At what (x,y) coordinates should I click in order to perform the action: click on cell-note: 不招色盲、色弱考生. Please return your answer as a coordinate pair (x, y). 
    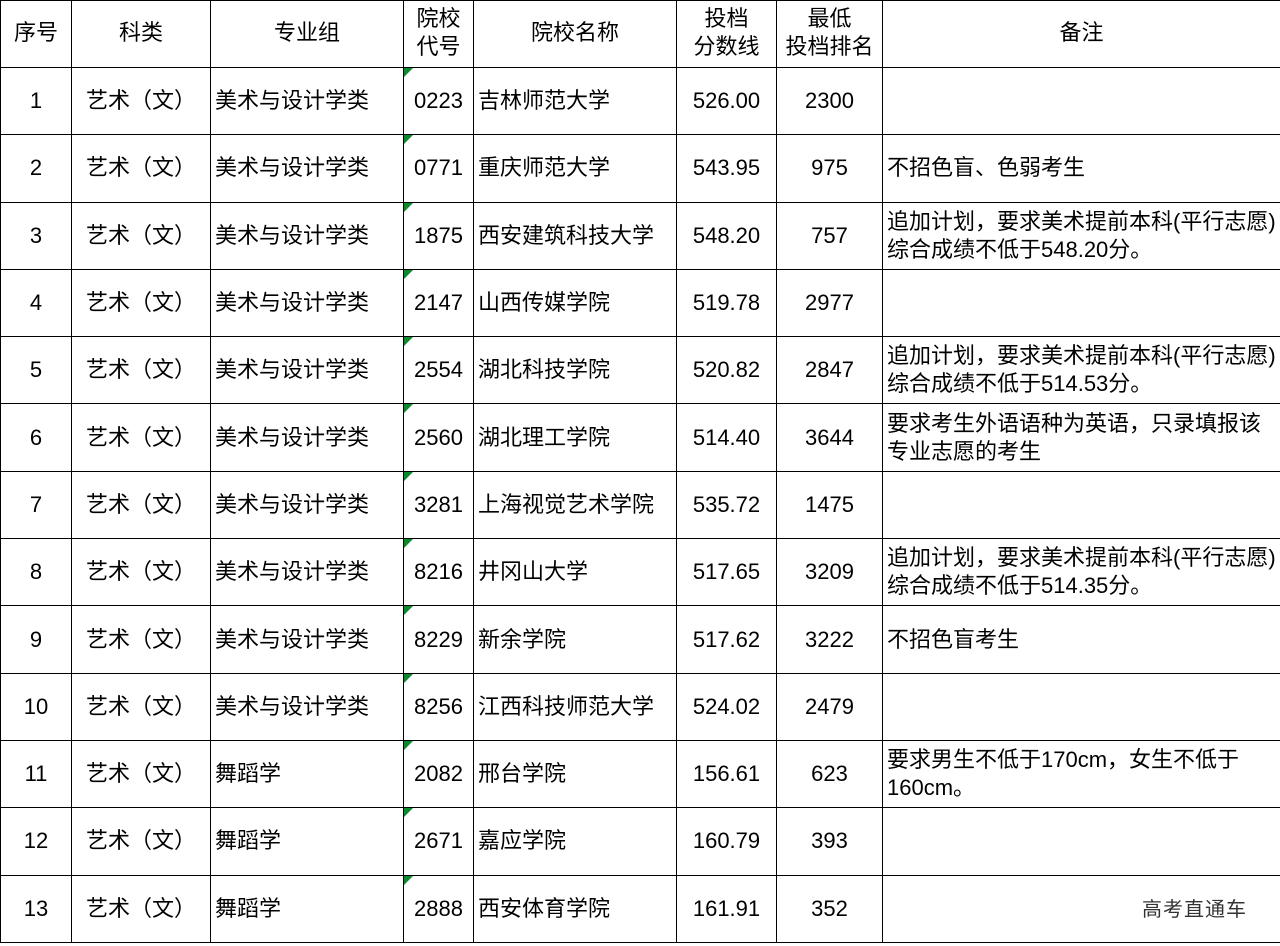
    Looking at the image, I should click on (1081, 168).